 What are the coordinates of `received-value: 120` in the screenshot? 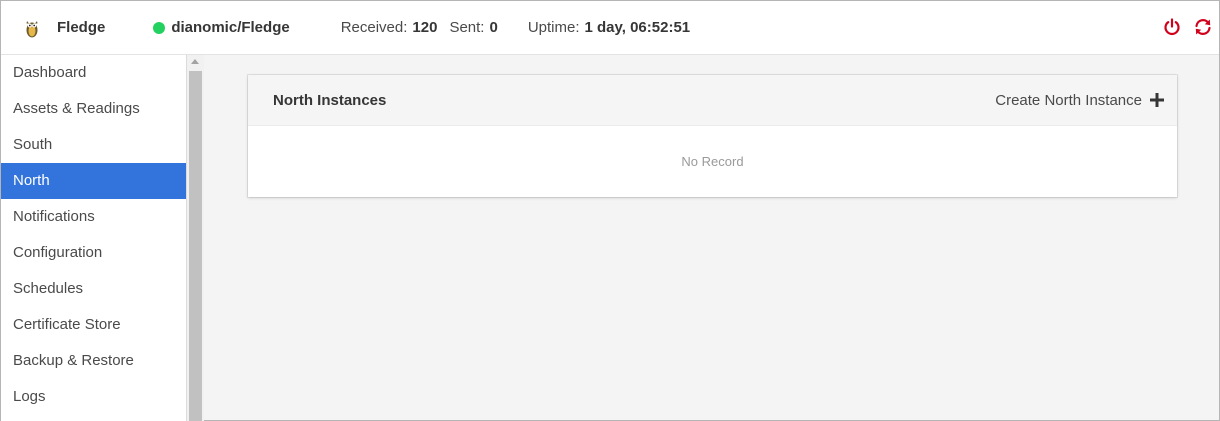 It's located at (425, 27).